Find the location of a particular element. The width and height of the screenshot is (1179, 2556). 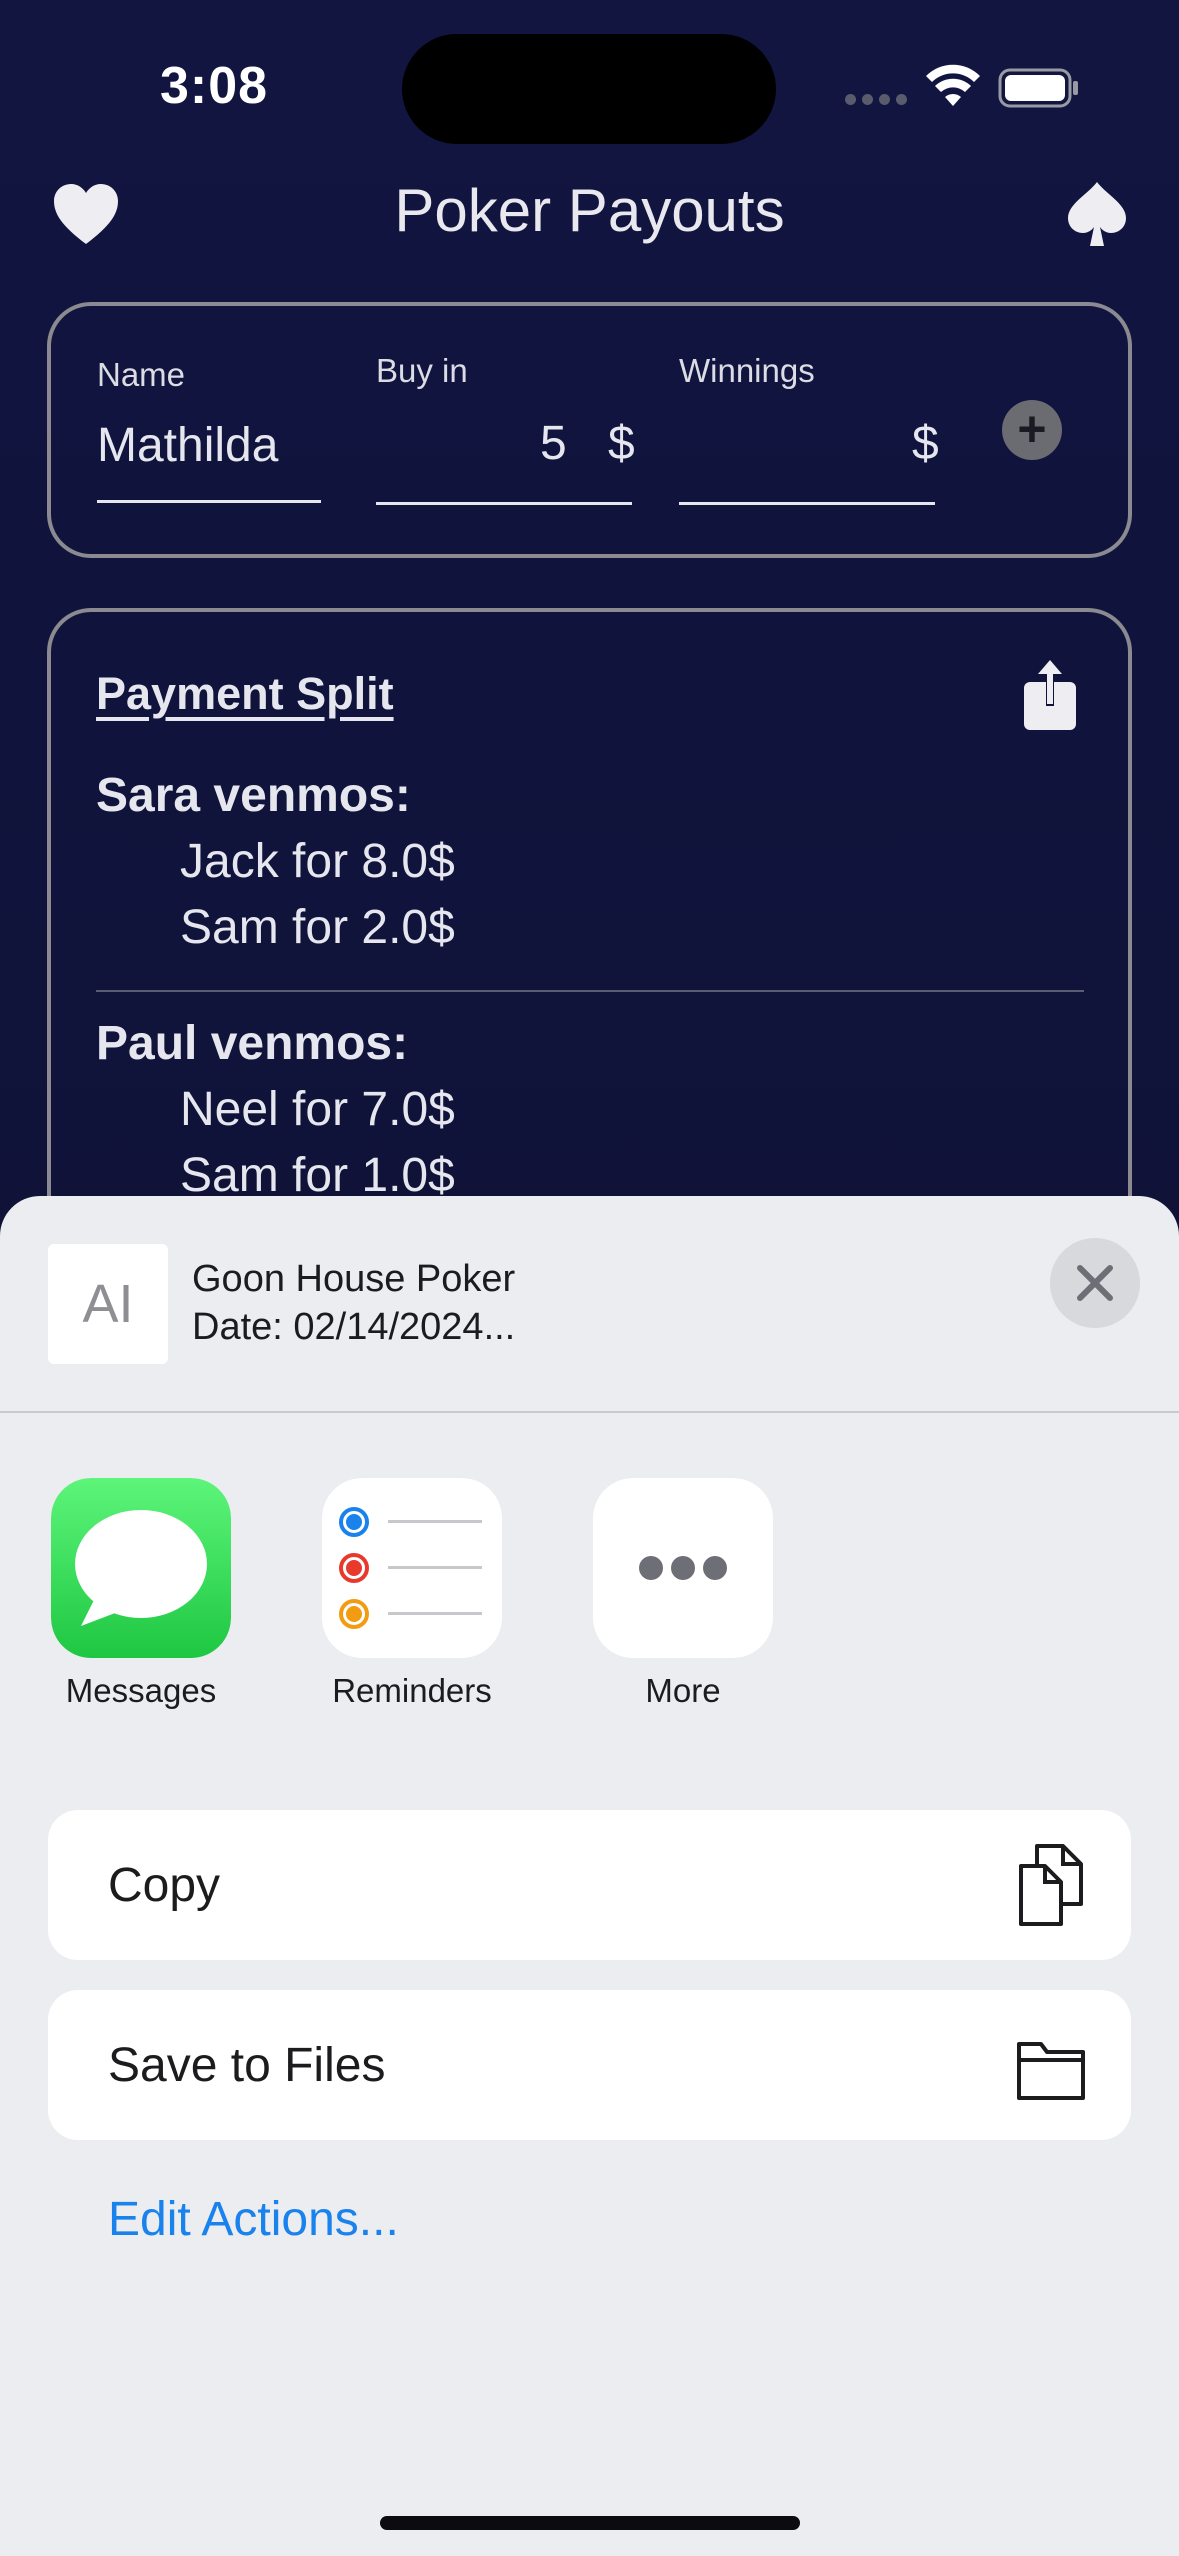

payee-line: Sam for 1.0$ is located at coordinates (317, 1175).